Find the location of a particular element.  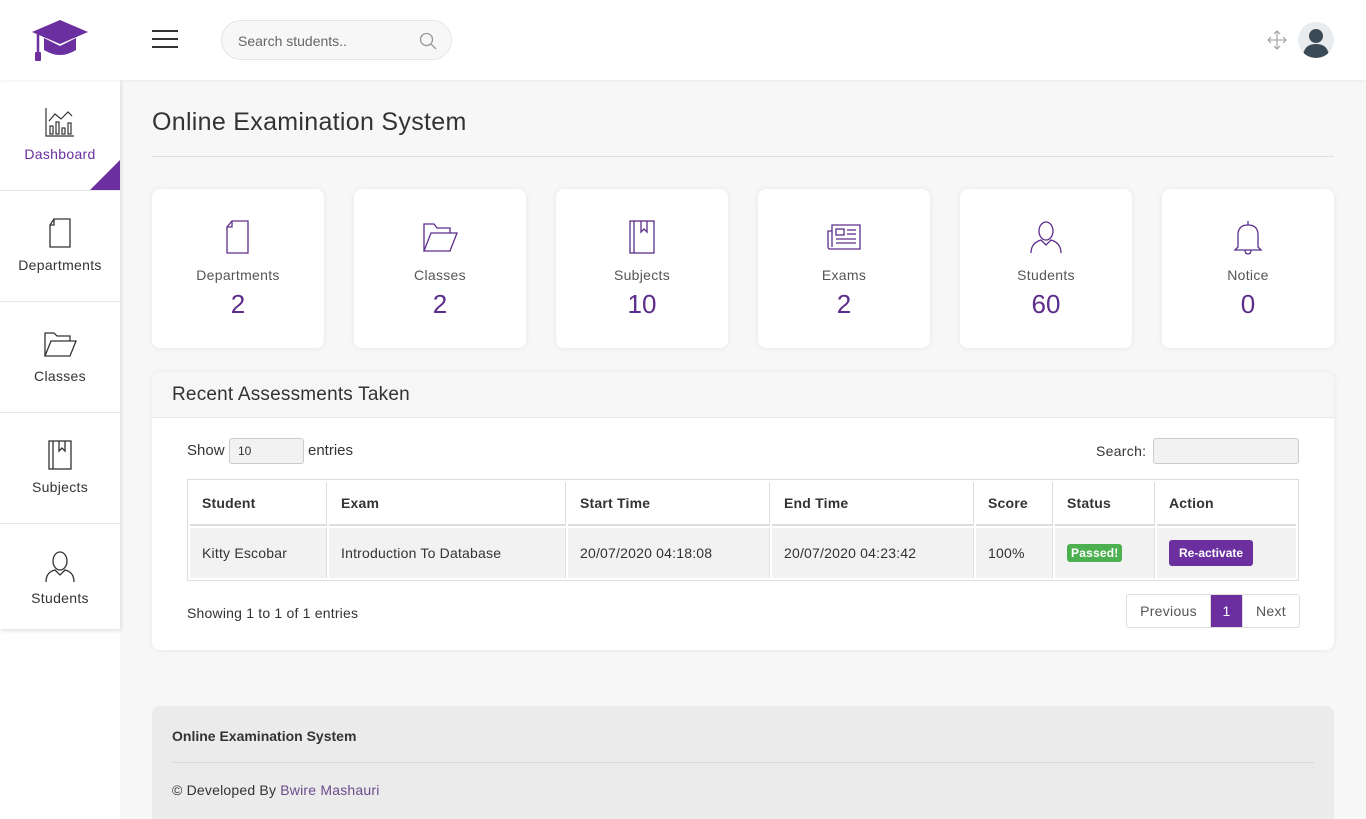

sidebar-item-label: Subjects is located at coordinates (60, 487).